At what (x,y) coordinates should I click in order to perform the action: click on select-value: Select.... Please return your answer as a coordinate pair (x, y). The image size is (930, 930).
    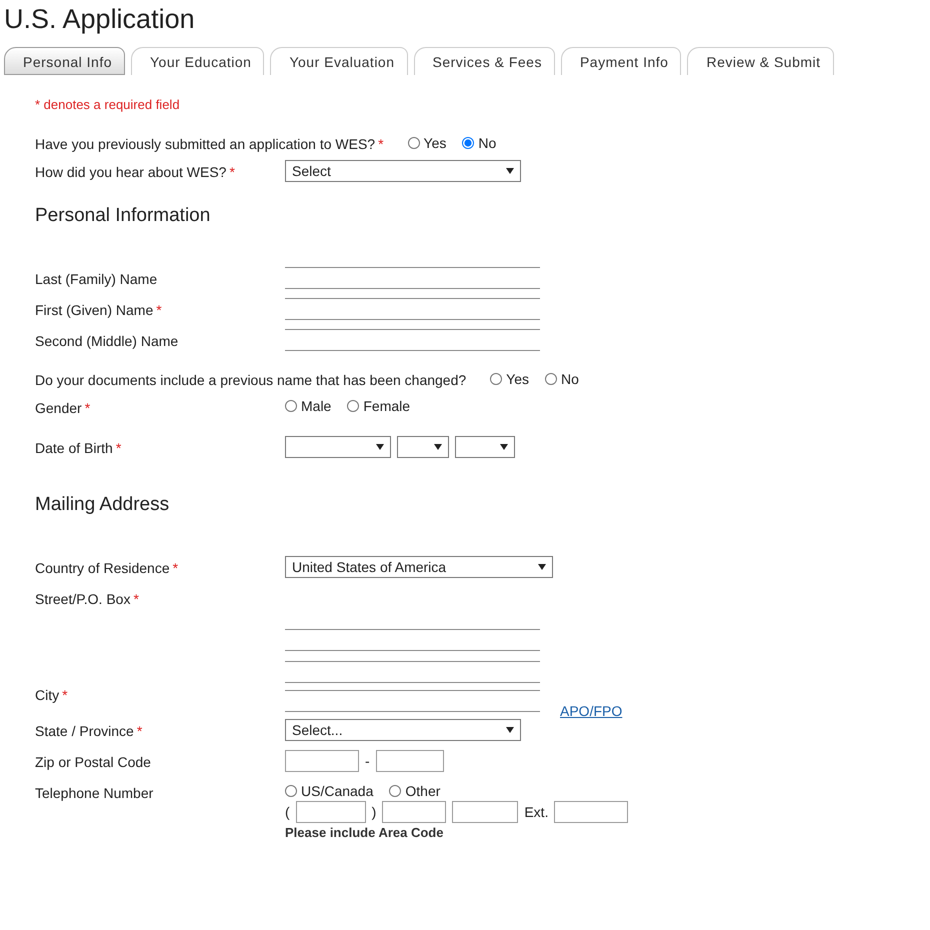
    Looking at the image, I should click on (317, 730).